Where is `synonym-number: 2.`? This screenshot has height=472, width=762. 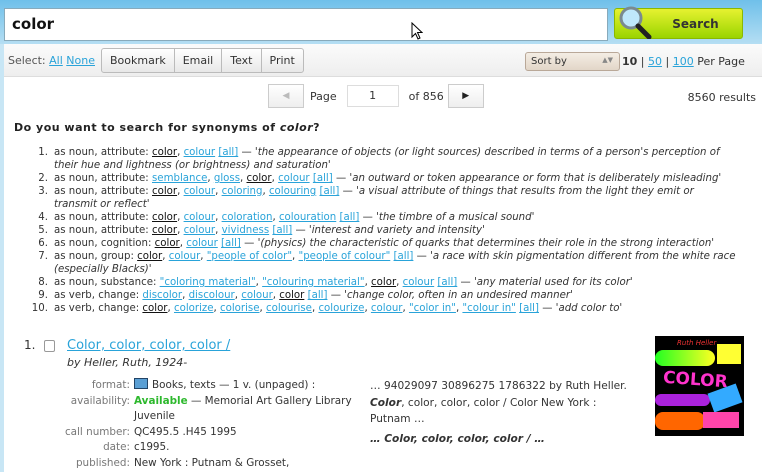 synonym-number: 2. is located at coordinates (43, 178).